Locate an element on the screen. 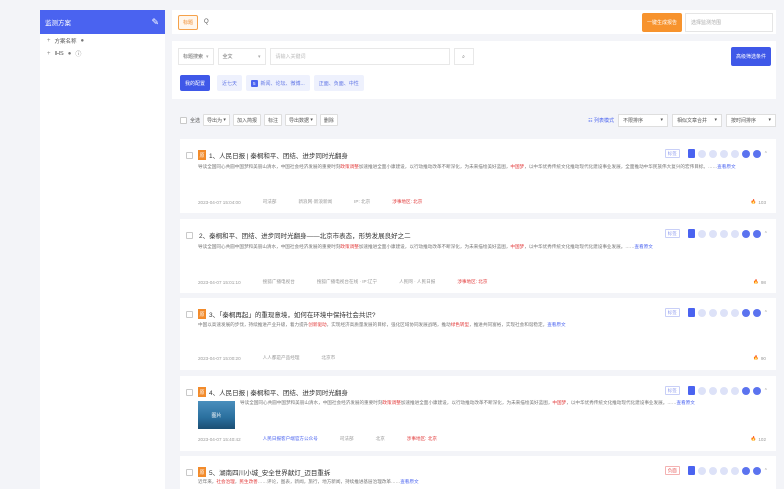 This screenshot has height=489, width=784. chip-label: 正面、负面、中性 is located at coordinates (338, 83).